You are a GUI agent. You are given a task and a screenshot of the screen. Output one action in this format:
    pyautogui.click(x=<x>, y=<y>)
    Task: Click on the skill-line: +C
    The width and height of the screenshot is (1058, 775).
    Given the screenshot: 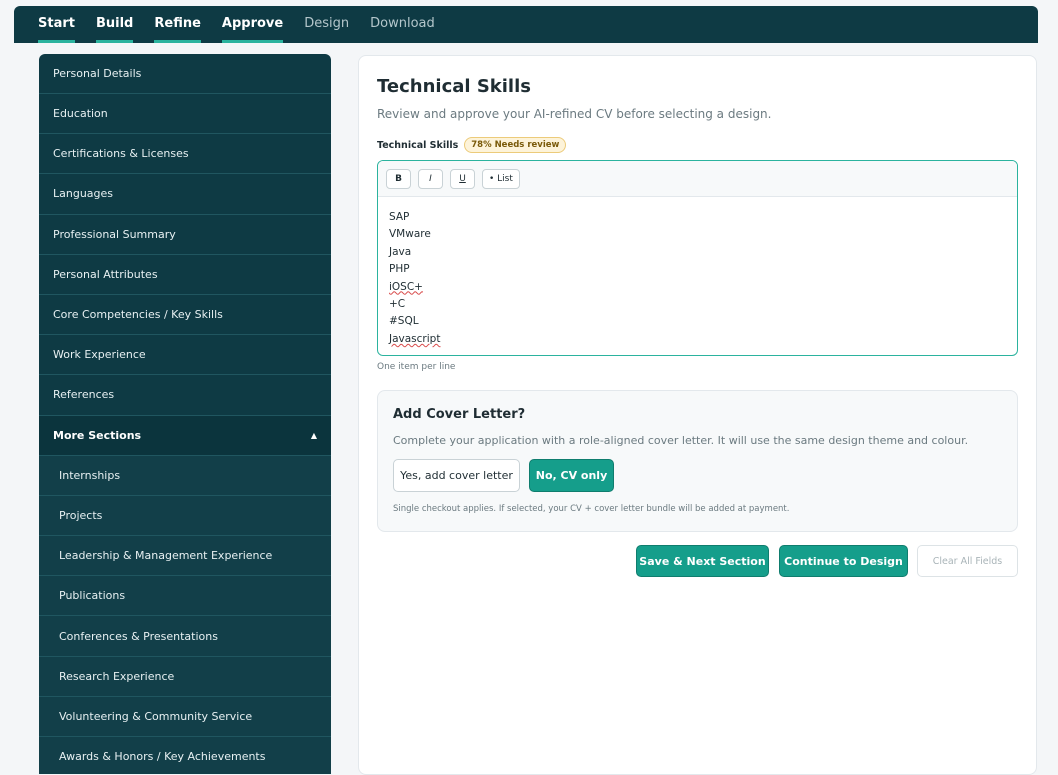 What is the action you would take?
    pyautogui.click(x=397, y=304)
    